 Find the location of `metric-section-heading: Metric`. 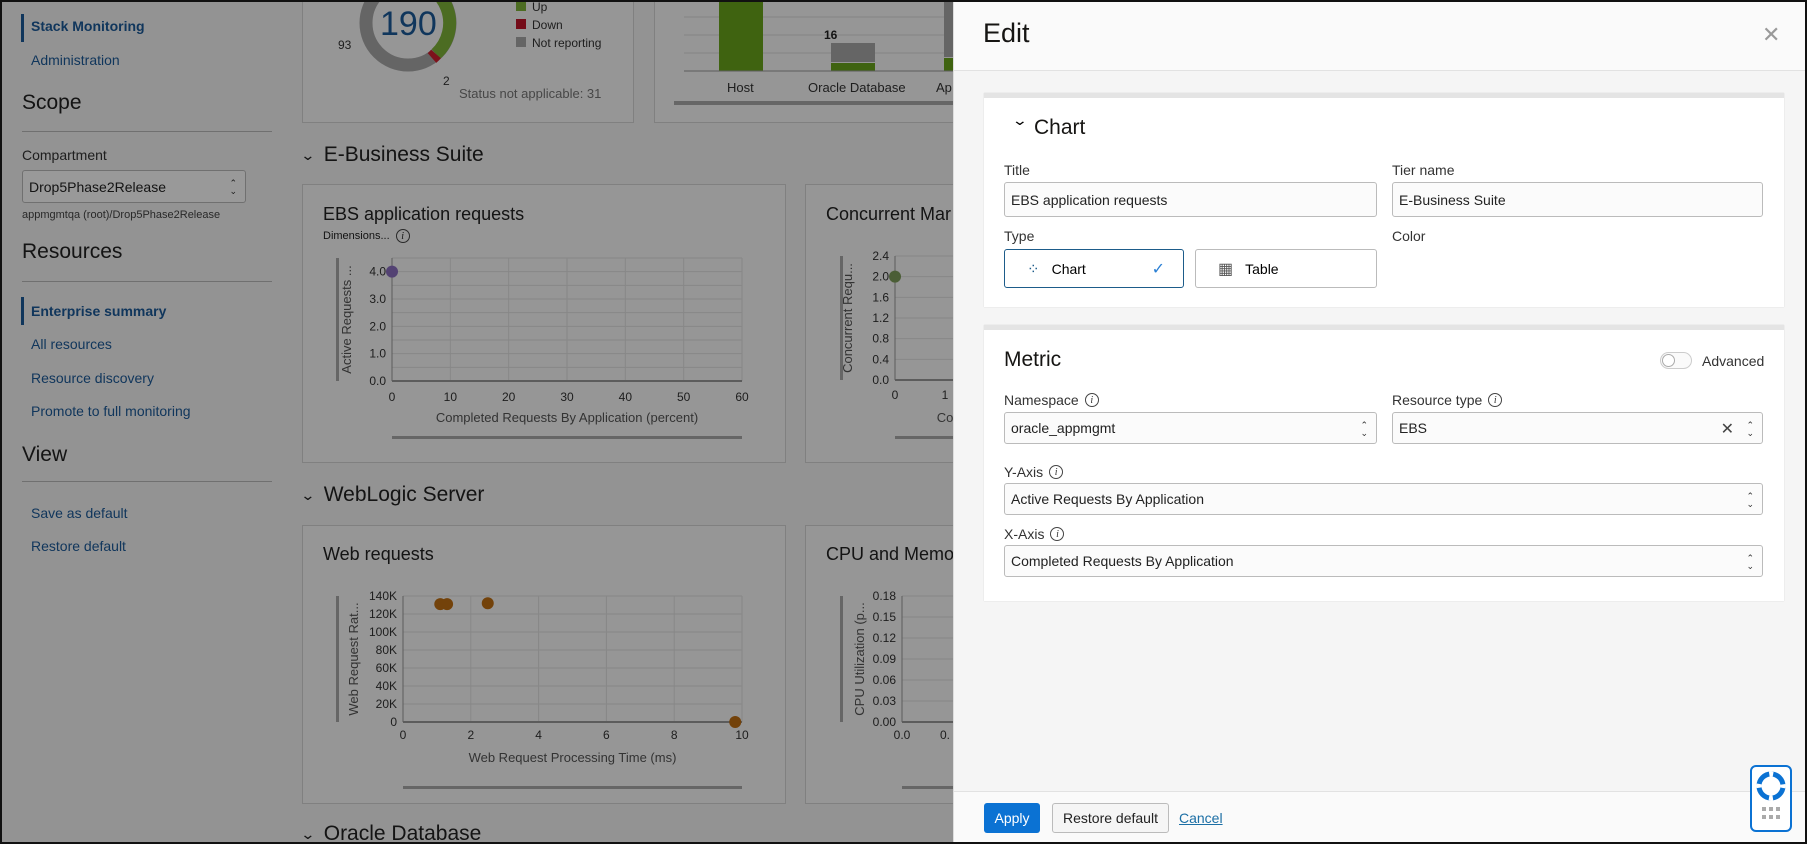

metric-section-heading: Metric is located at coordinates (1033, 359).